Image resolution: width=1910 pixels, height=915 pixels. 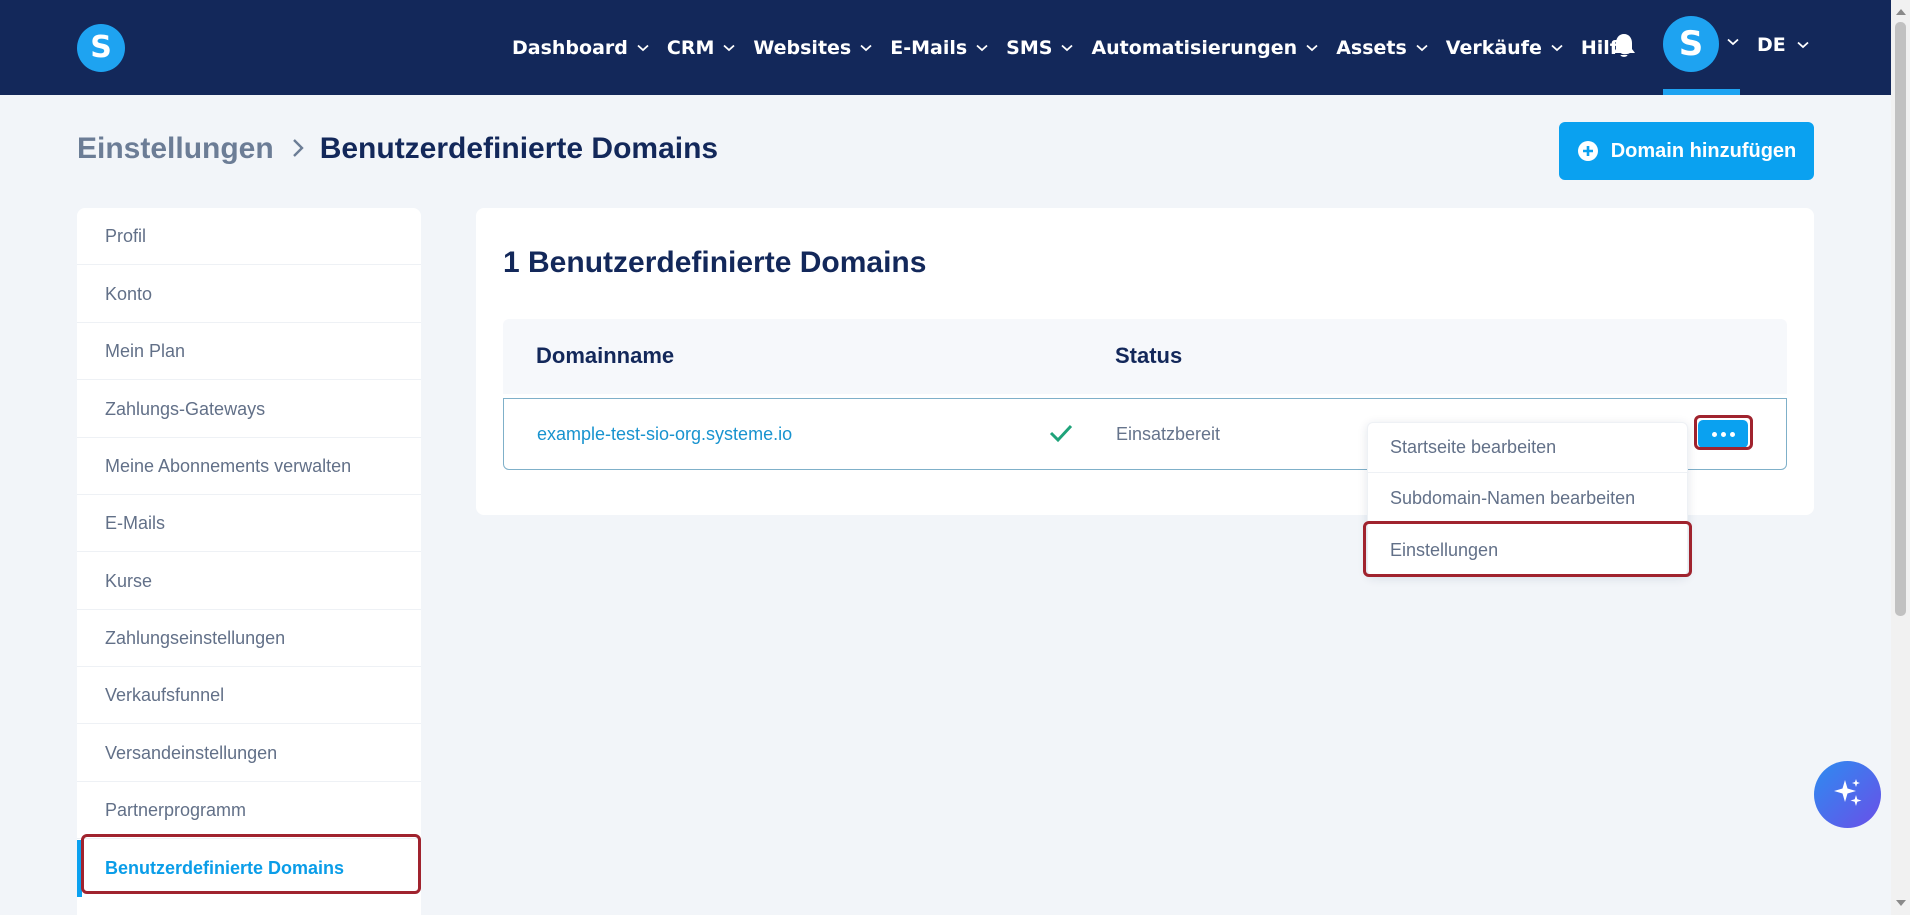 I want to click on column-header-status: Status, so click(x=1149, y=355).